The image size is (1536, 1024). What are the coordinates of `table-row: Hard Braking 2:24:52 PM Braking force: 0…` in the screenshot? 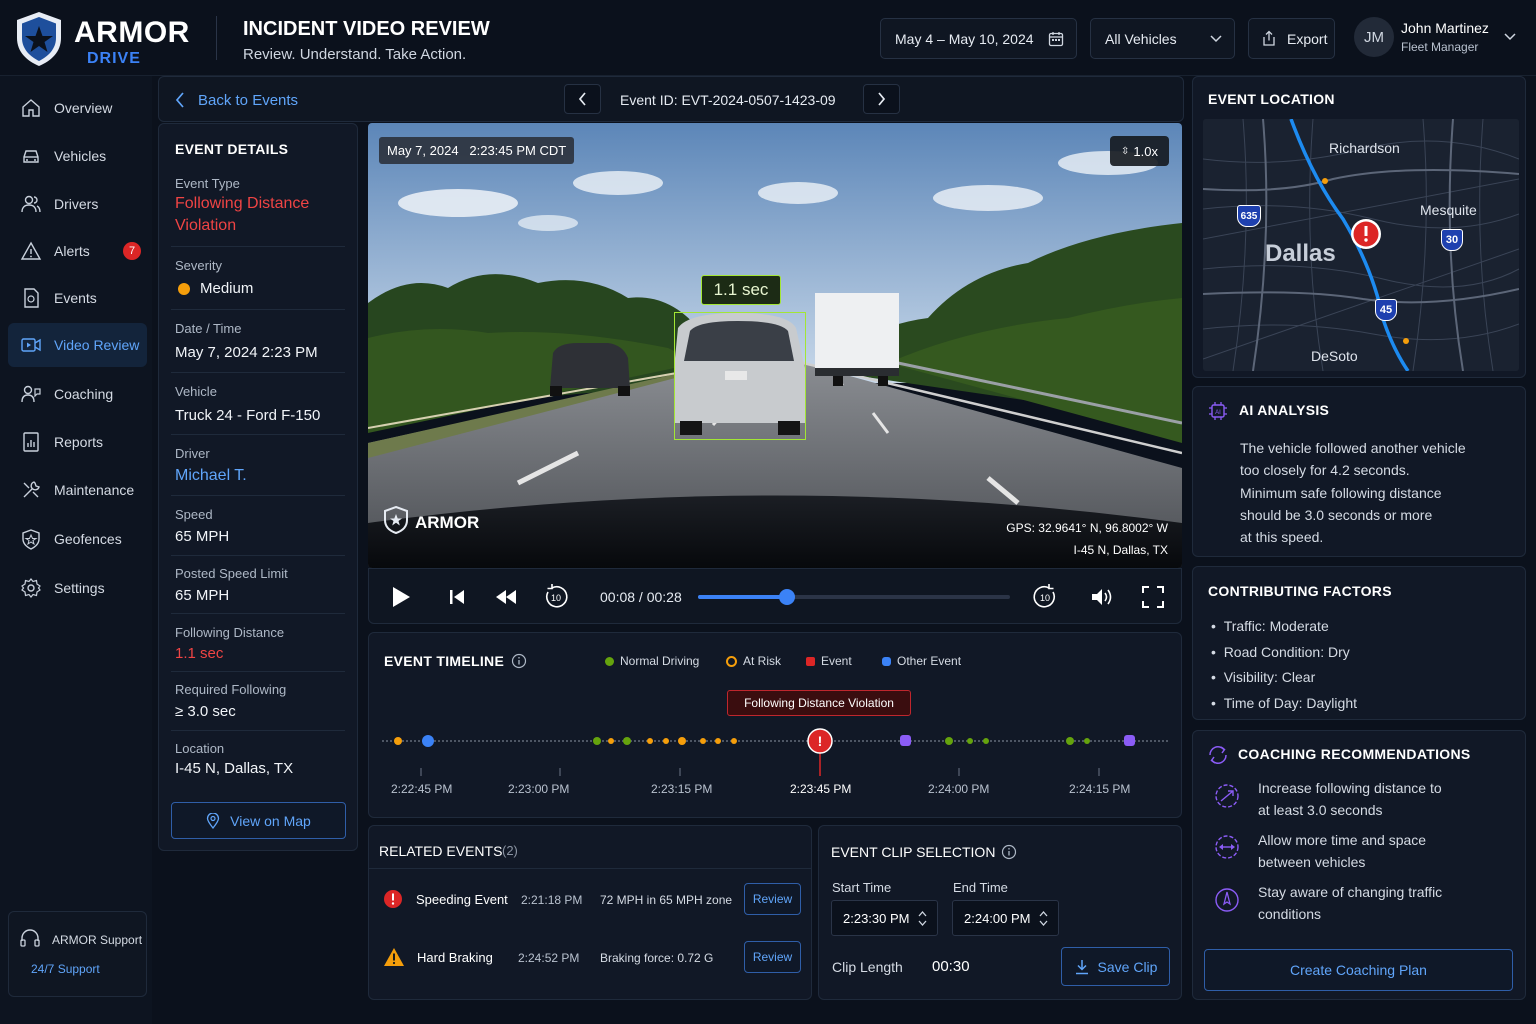 It's located at (590, 958).